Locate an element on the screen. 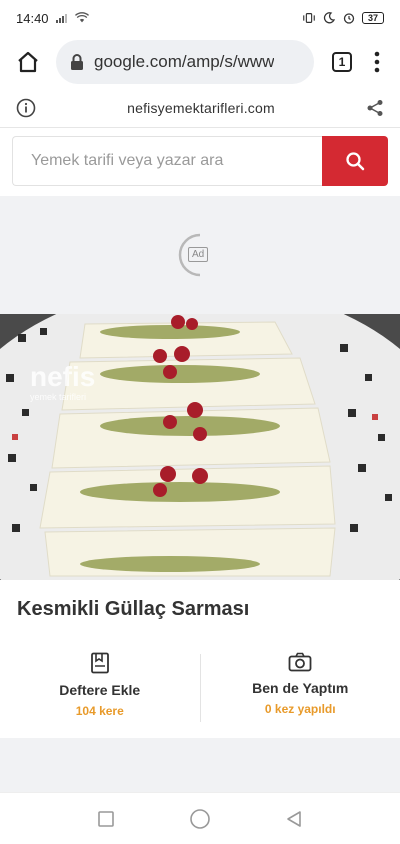 The image size is (400, 844). system-nav-bar is located at coordinates (200, 818).